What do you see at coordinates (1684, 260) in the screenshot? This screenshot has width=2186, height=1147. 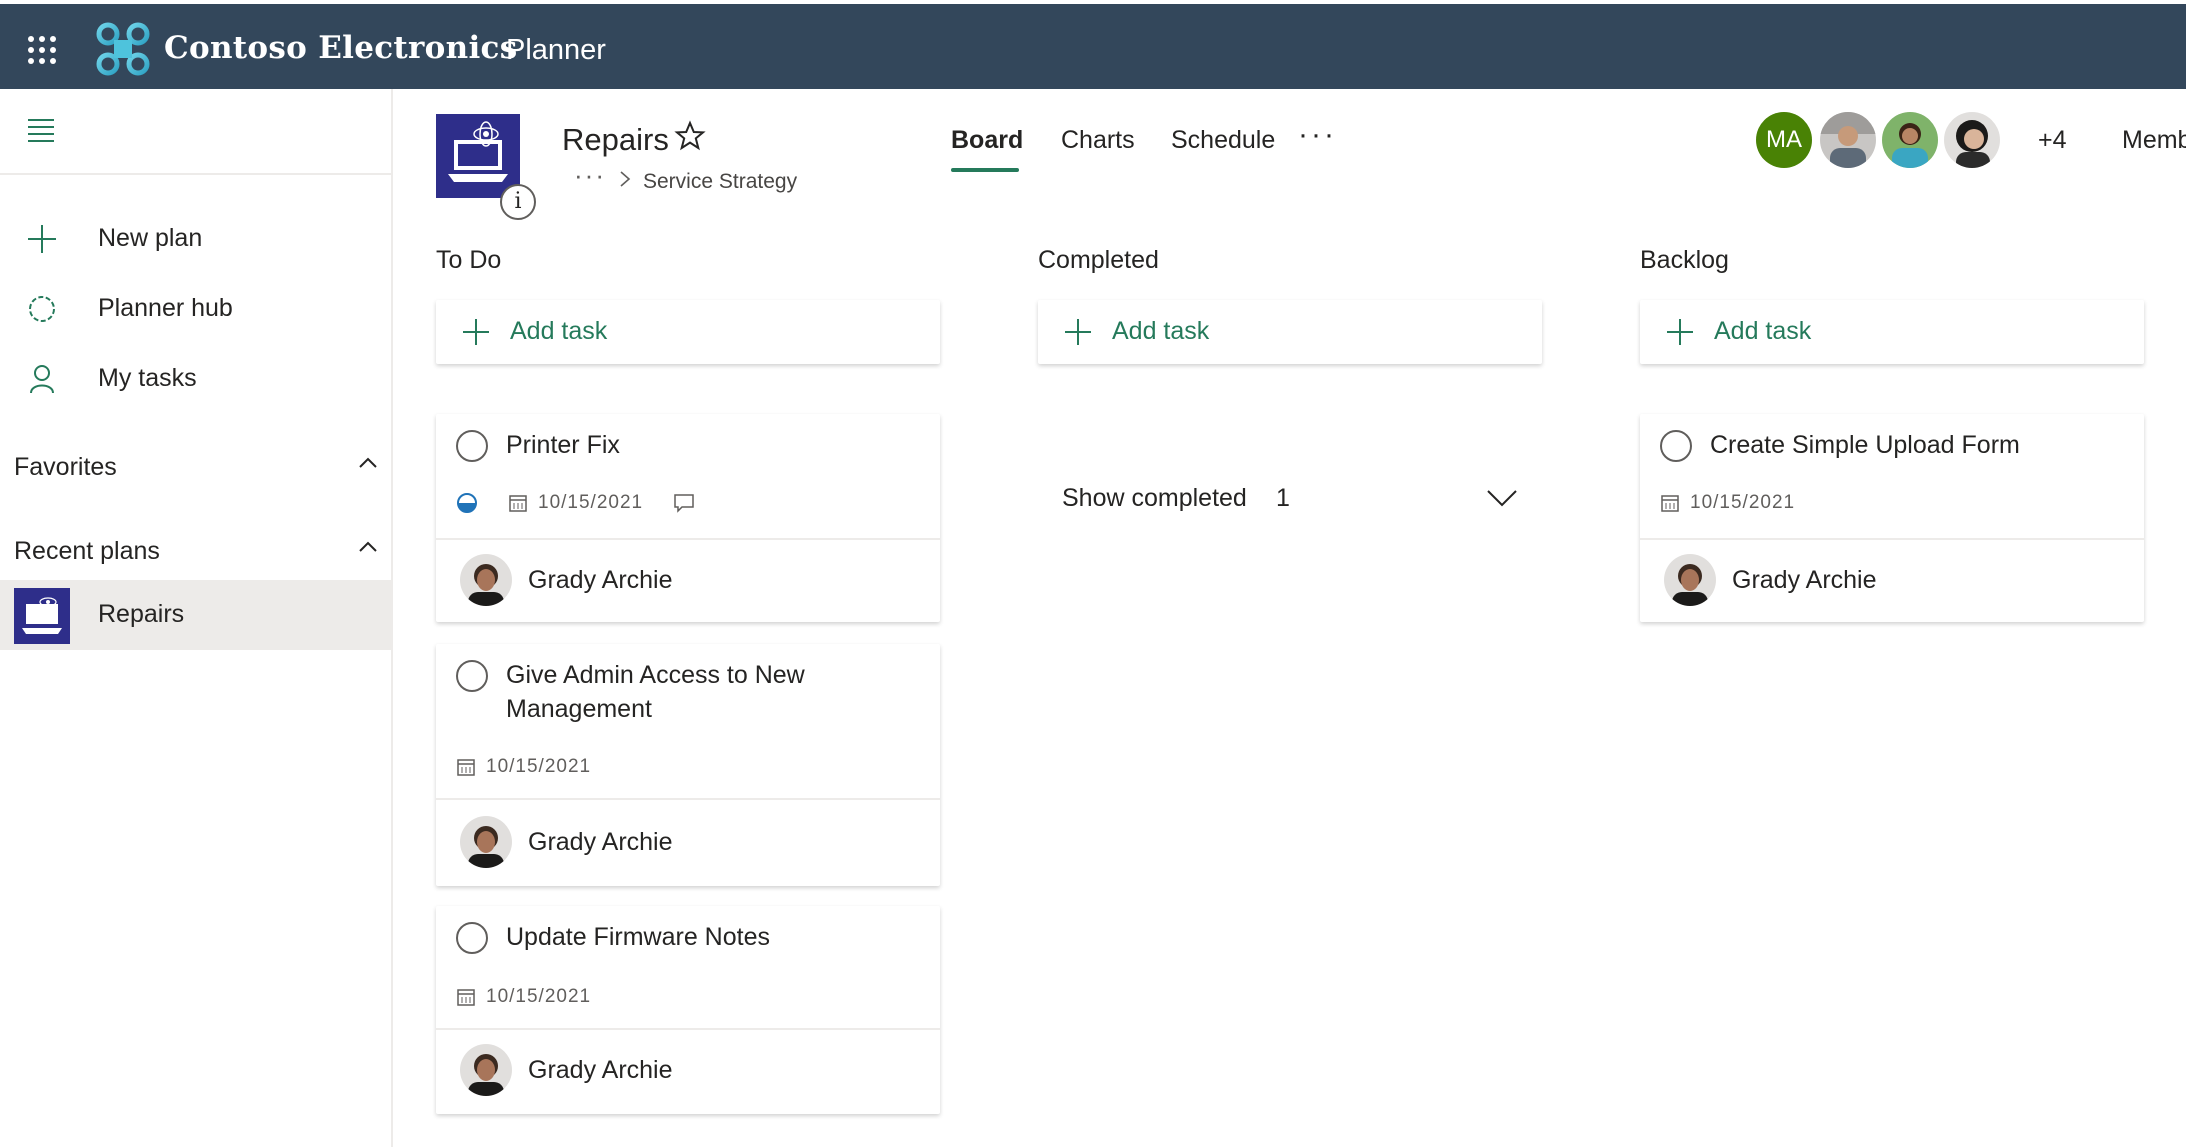 I see `bucket-title-backlog: Backlog` at bounding box center [1684, 260].